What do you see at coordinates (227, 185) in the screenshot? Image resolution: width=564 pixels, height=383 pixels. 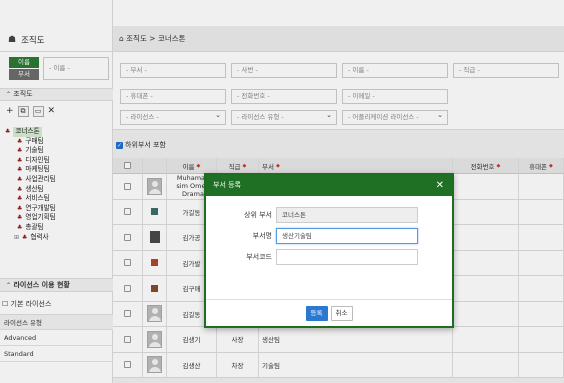 I see `dialog-title: 부서 등록` at bounding box center [227, 185].